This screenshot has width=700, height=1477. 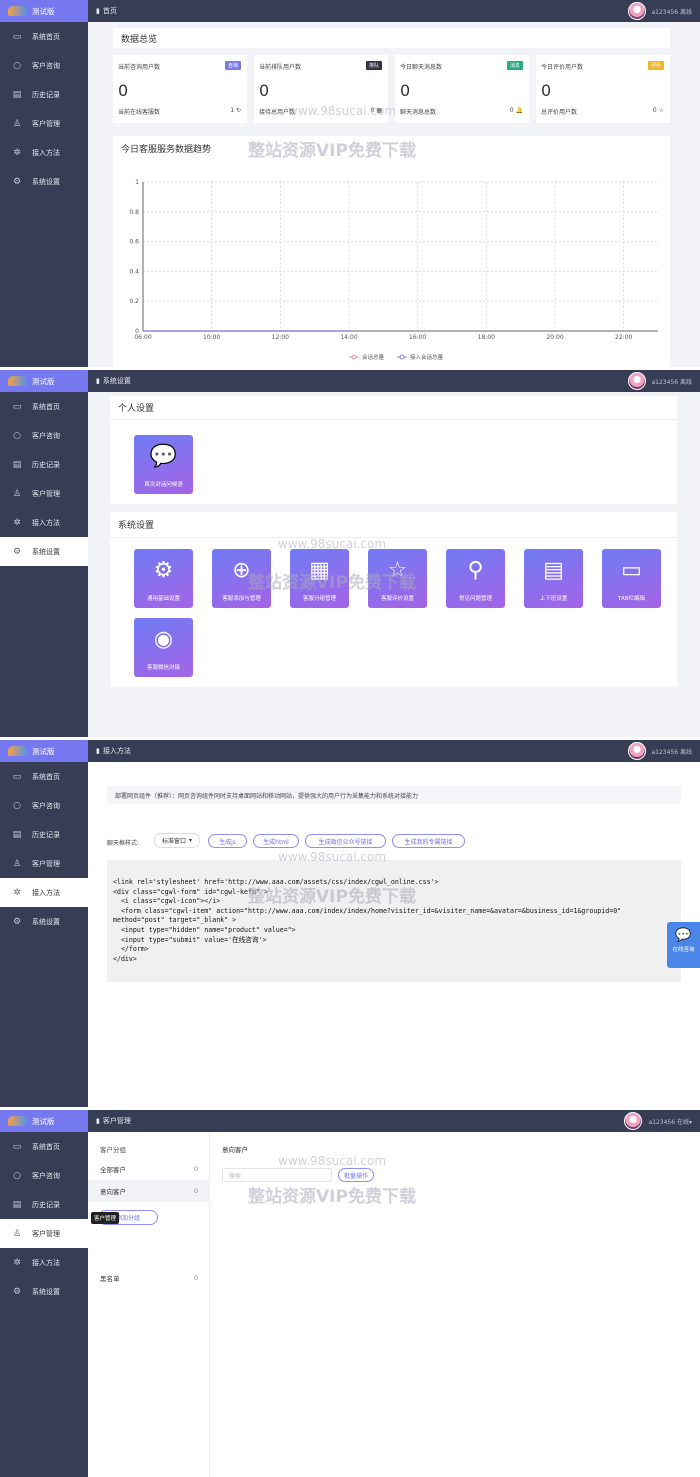 I want to click on tile-label: 客服评价设置, so click(x=397, y=599).